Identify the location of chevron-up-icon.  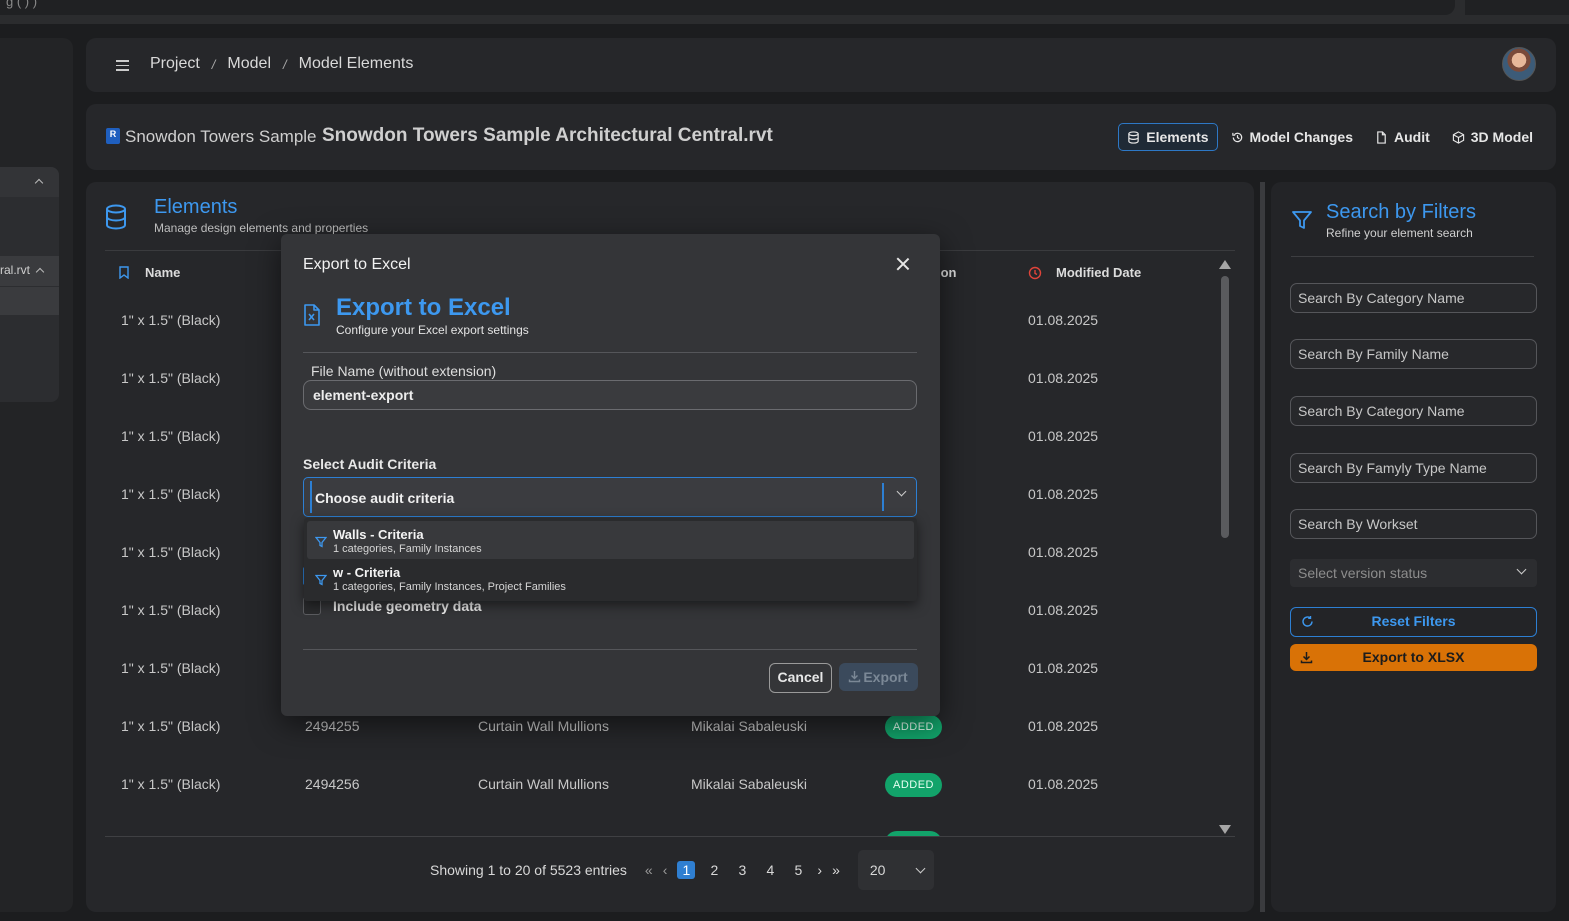
(40, 272).